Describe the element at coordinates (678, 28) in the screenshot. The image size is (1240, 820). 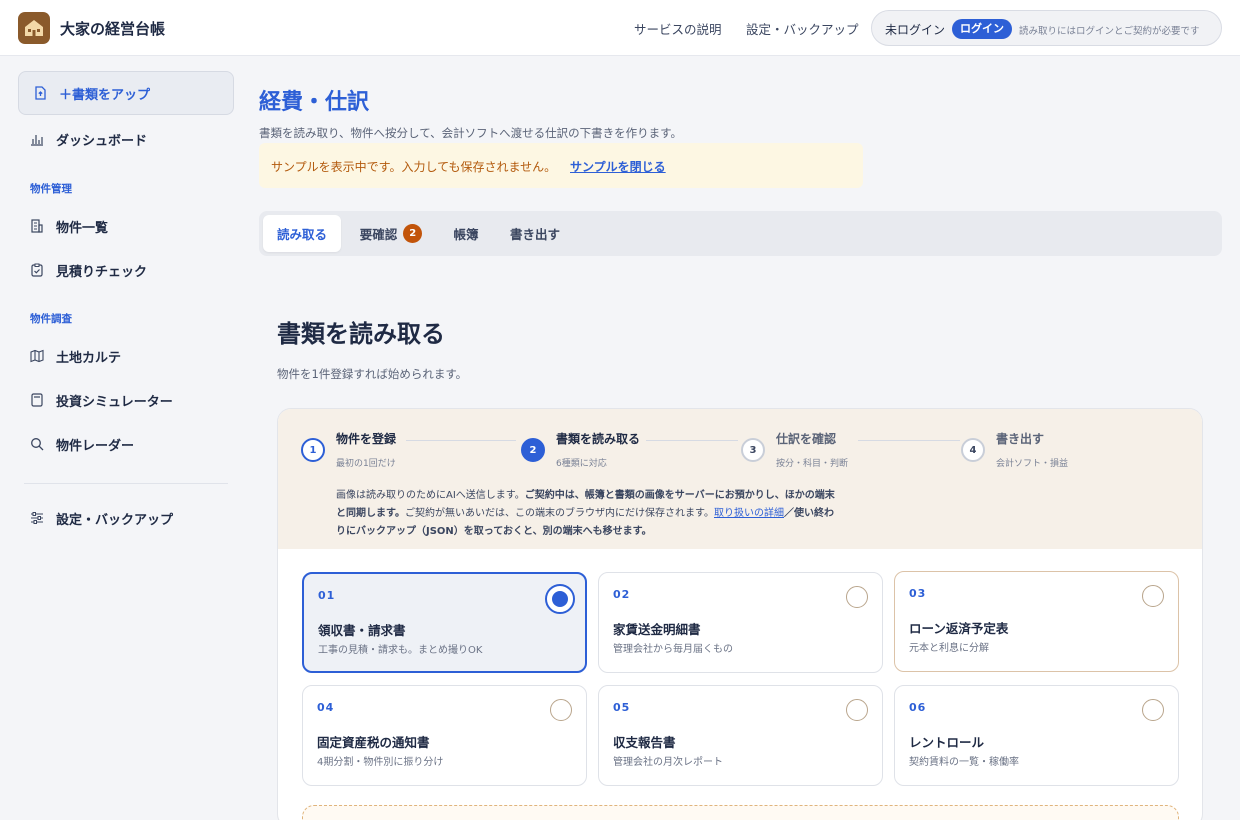
I see `nav-service-description: サービスの説明` at that location.